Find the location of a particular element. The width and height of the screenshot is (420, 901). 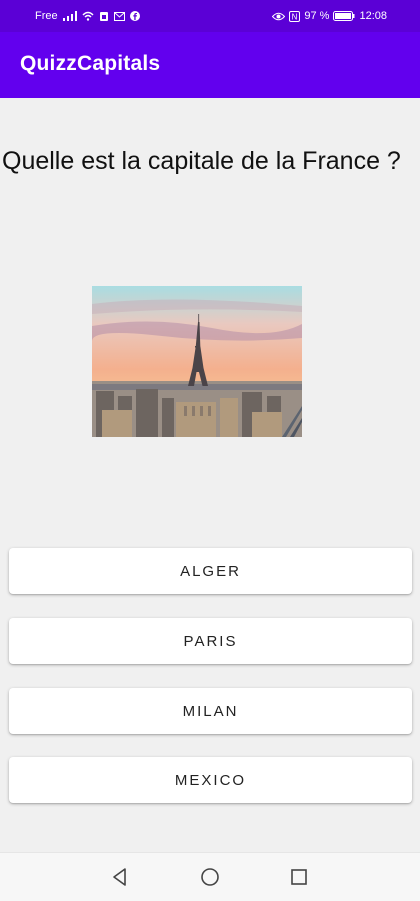

answer-button-mexico: MEXICO is located at coordinates (210, 780).